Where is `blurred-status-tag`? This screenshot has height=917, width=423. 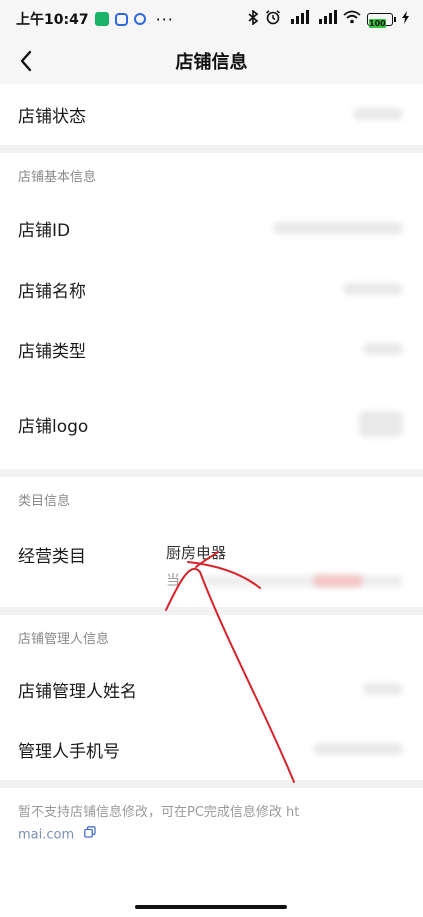
blurred-status-tag is located at coordinates (338, 581).